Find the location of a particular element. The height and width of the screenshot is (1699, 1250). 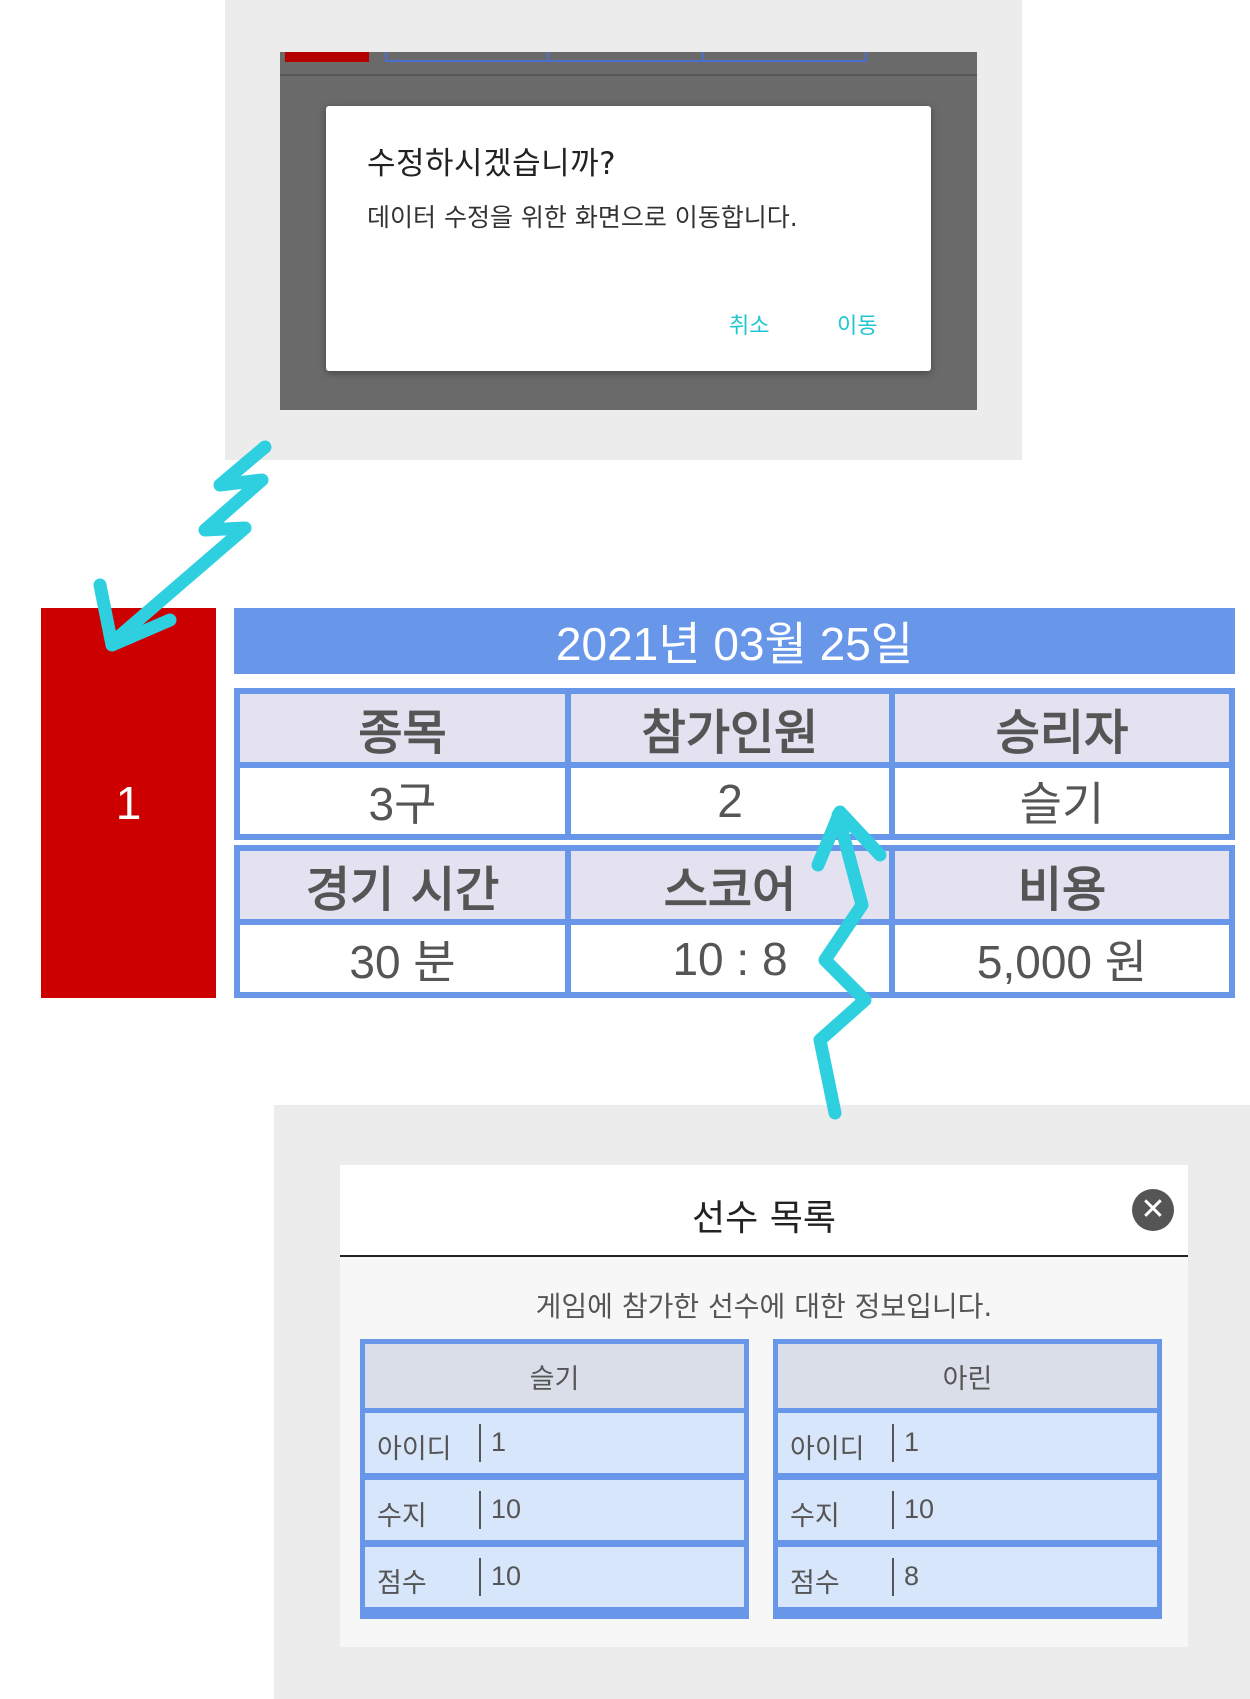

modal-header: 선수 목록 ✕ is located at coordinates (764, 1211).